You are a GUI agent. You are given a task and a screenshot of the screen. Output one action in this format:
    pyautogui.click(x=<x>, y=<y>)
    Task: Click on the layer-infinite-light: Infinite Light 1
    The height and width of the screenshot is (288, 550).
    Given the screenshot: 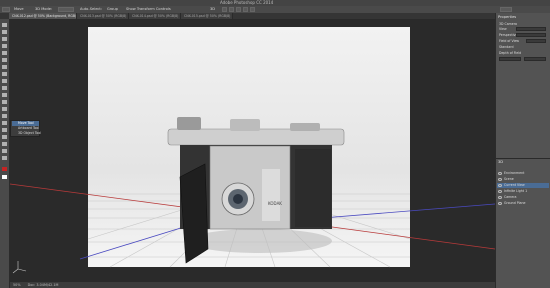 What is the action you would take?
    pyautogui.click(x=523, y=191)
    